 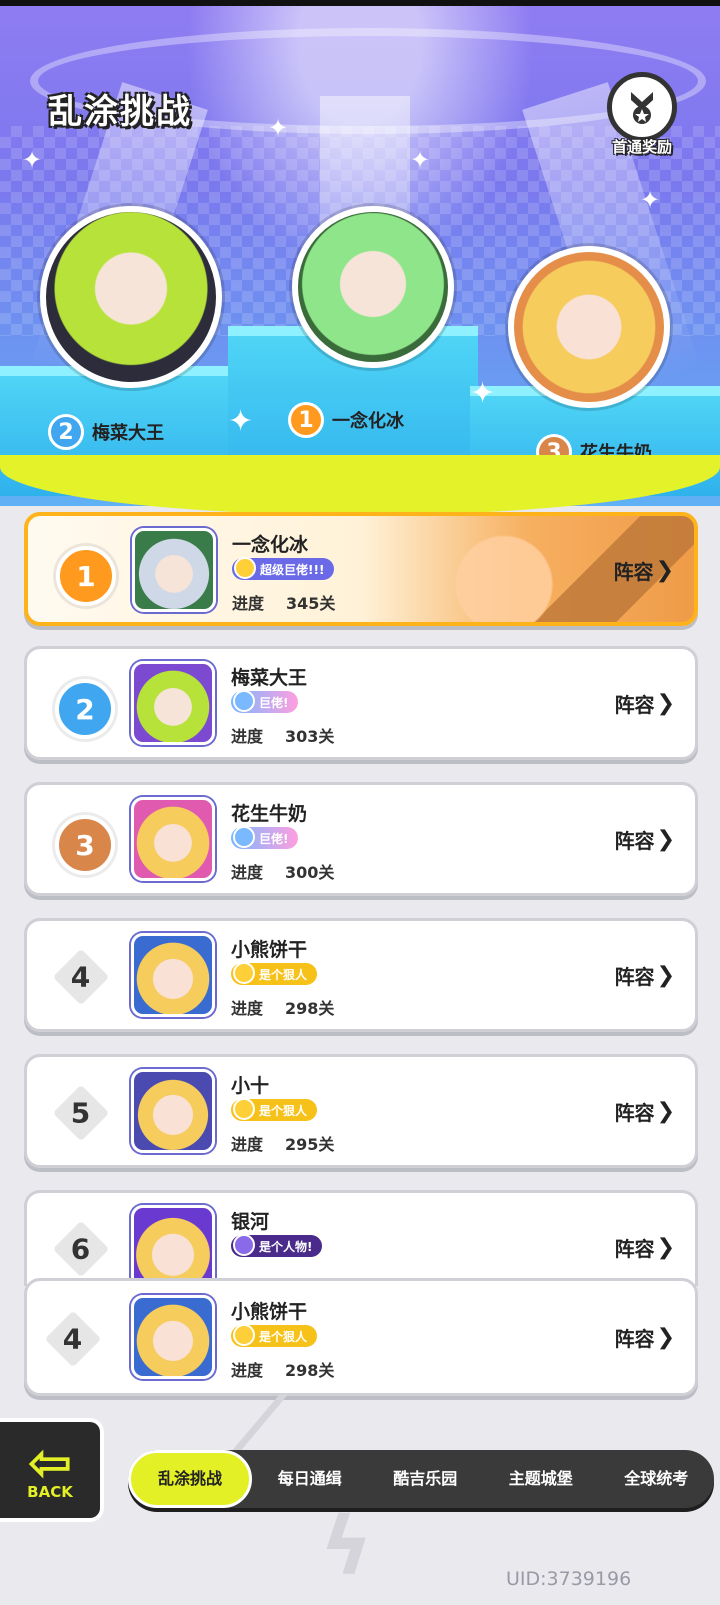 I want to click on podium-name-1: 一念化冰, so click(x=368, y=421).